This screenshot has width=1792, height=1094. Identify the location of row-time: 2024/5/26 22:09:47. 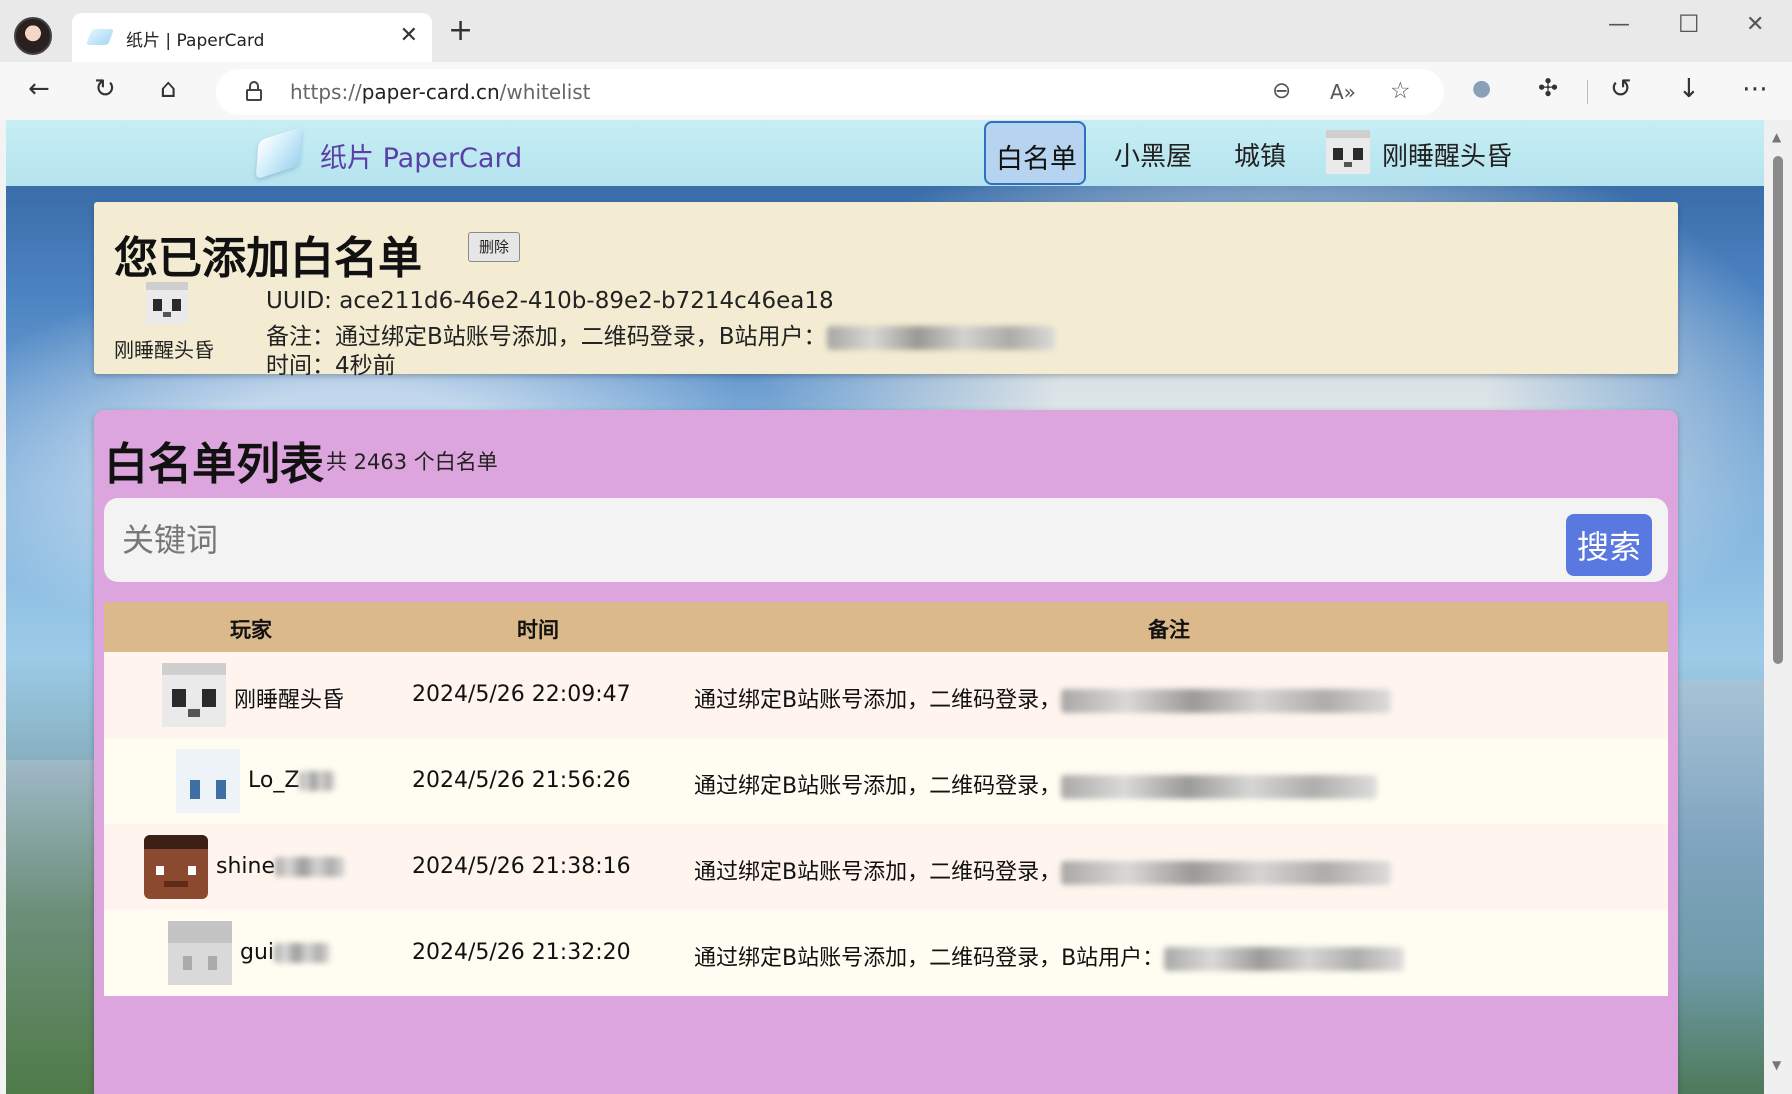
(521, 694).